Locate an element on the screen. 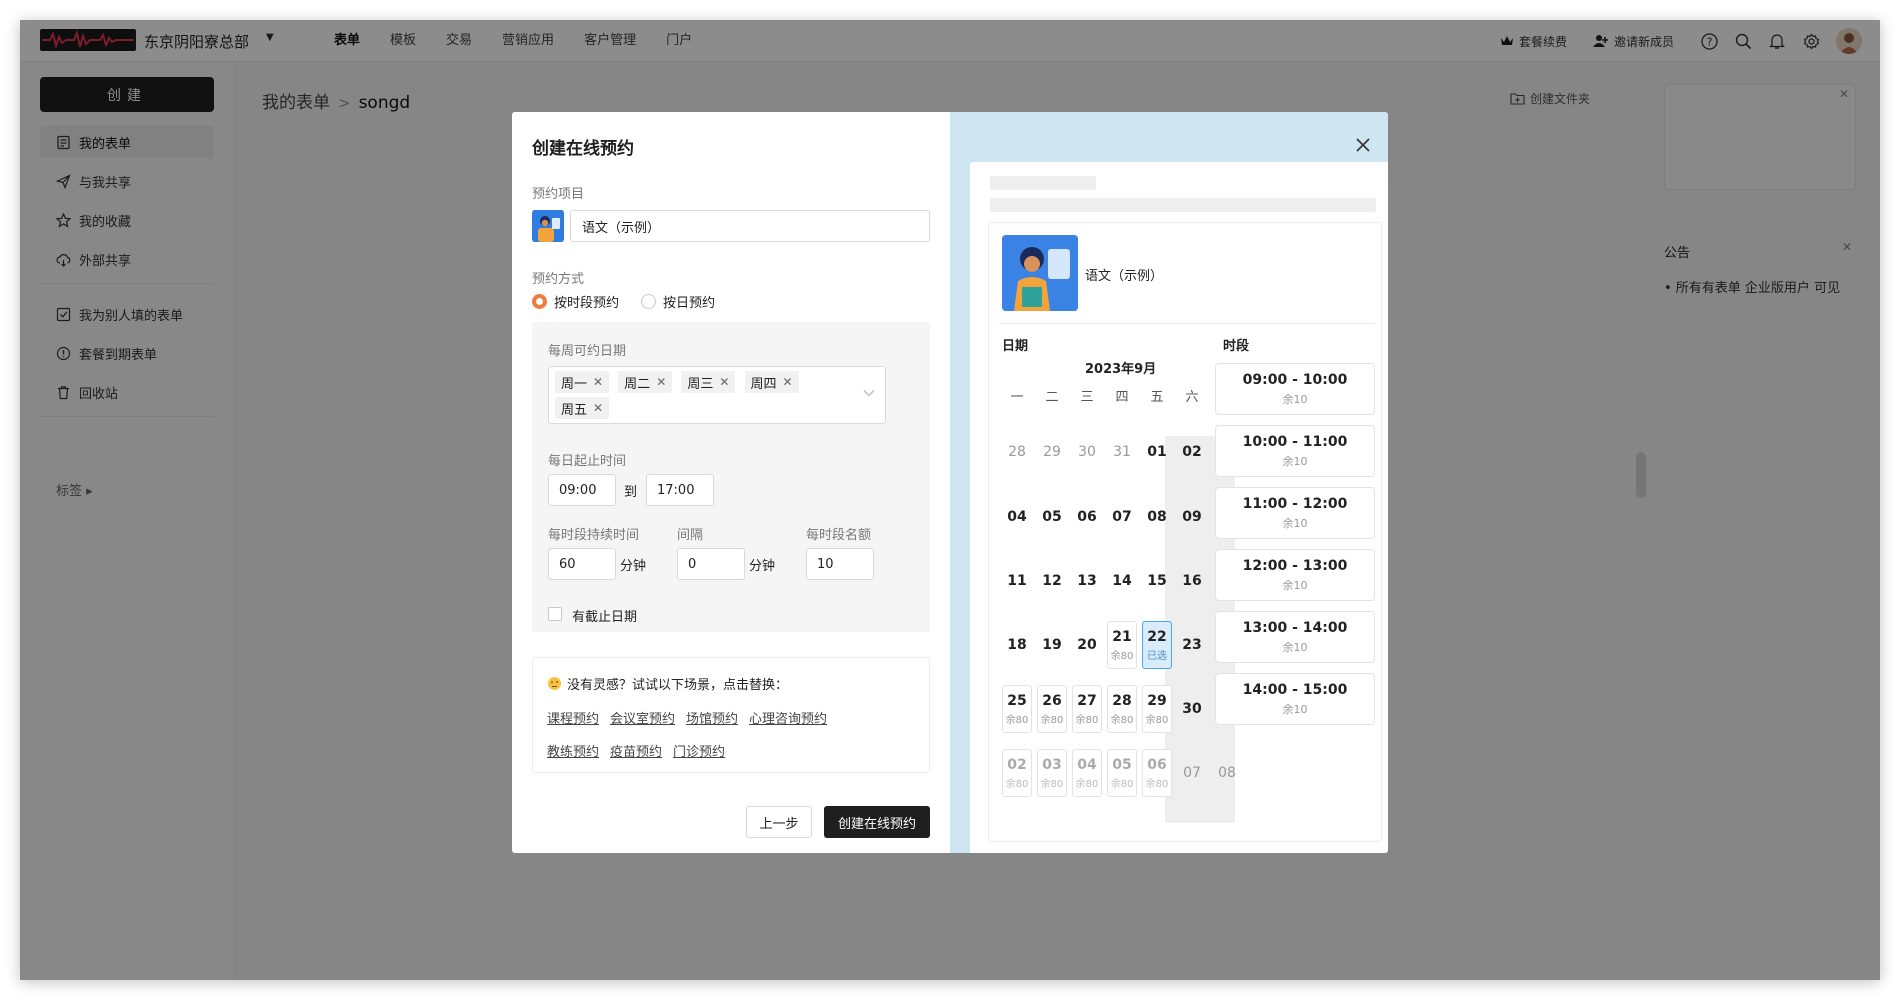 The width and height of the screenshot is (1900, 1000). deadline-label: 有截止日期 is located at coordinates (604, 615).